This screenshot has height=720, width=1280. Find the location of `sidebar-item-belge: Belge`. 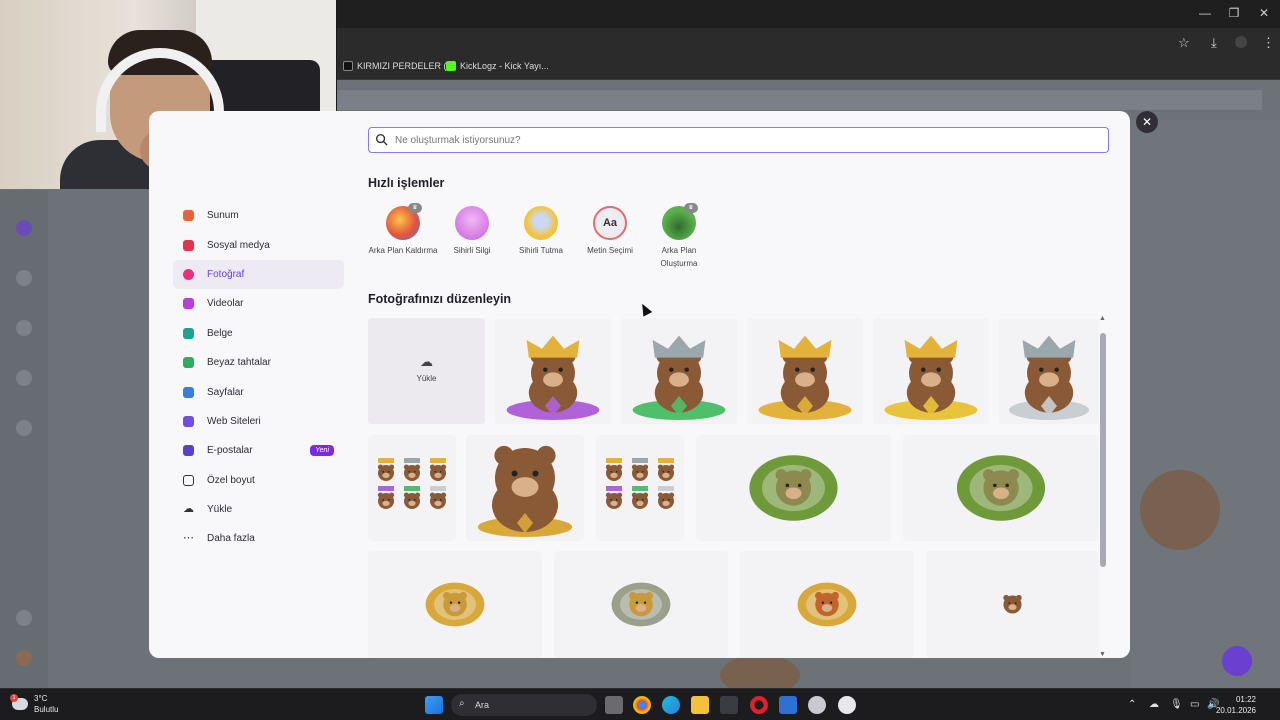

sidebar-item-belge: Belge is located at coordinates (258, 333).